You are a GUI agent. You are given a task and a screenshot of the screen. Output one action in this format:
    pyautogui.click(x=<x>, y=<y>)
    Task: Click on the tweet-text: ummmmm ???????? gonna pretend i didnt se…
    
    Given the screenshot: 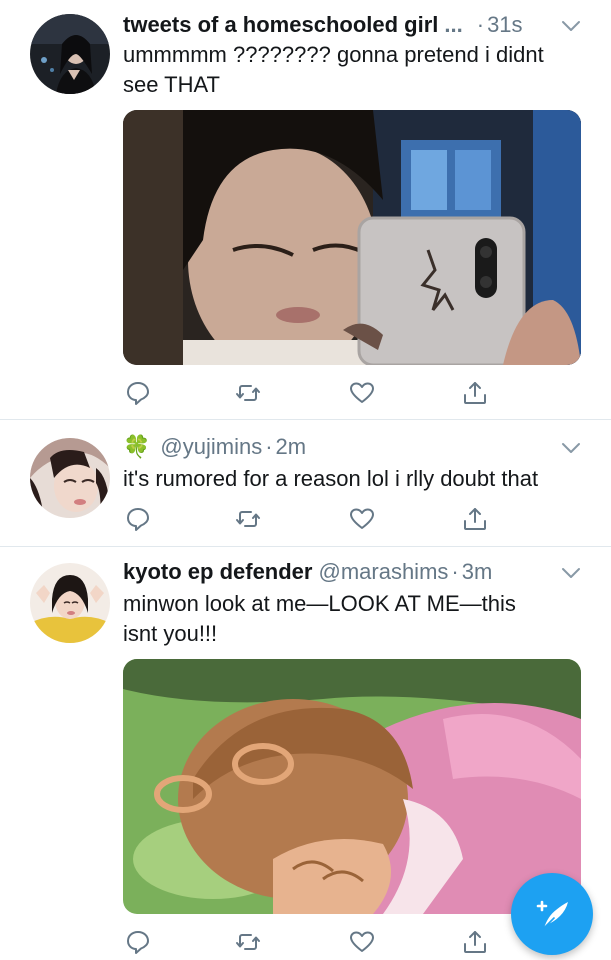 What is the action you would take?
    pyautogui.click(x=333, y=69)
    